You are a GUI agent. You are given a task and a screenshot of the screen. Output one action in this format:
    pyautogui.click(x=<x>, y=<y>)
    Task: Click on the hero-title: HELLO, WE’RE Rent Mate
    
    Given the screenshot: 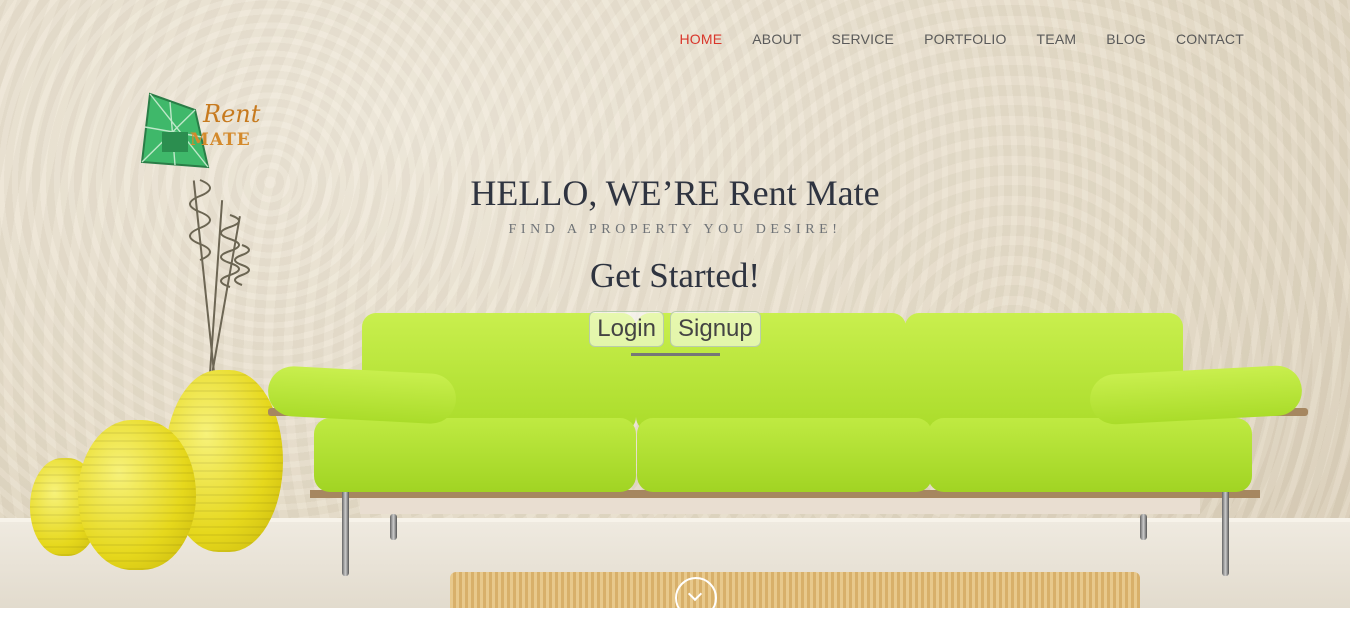 What is the action you would take?
    pyautogui.click(x=675, y=193)
    